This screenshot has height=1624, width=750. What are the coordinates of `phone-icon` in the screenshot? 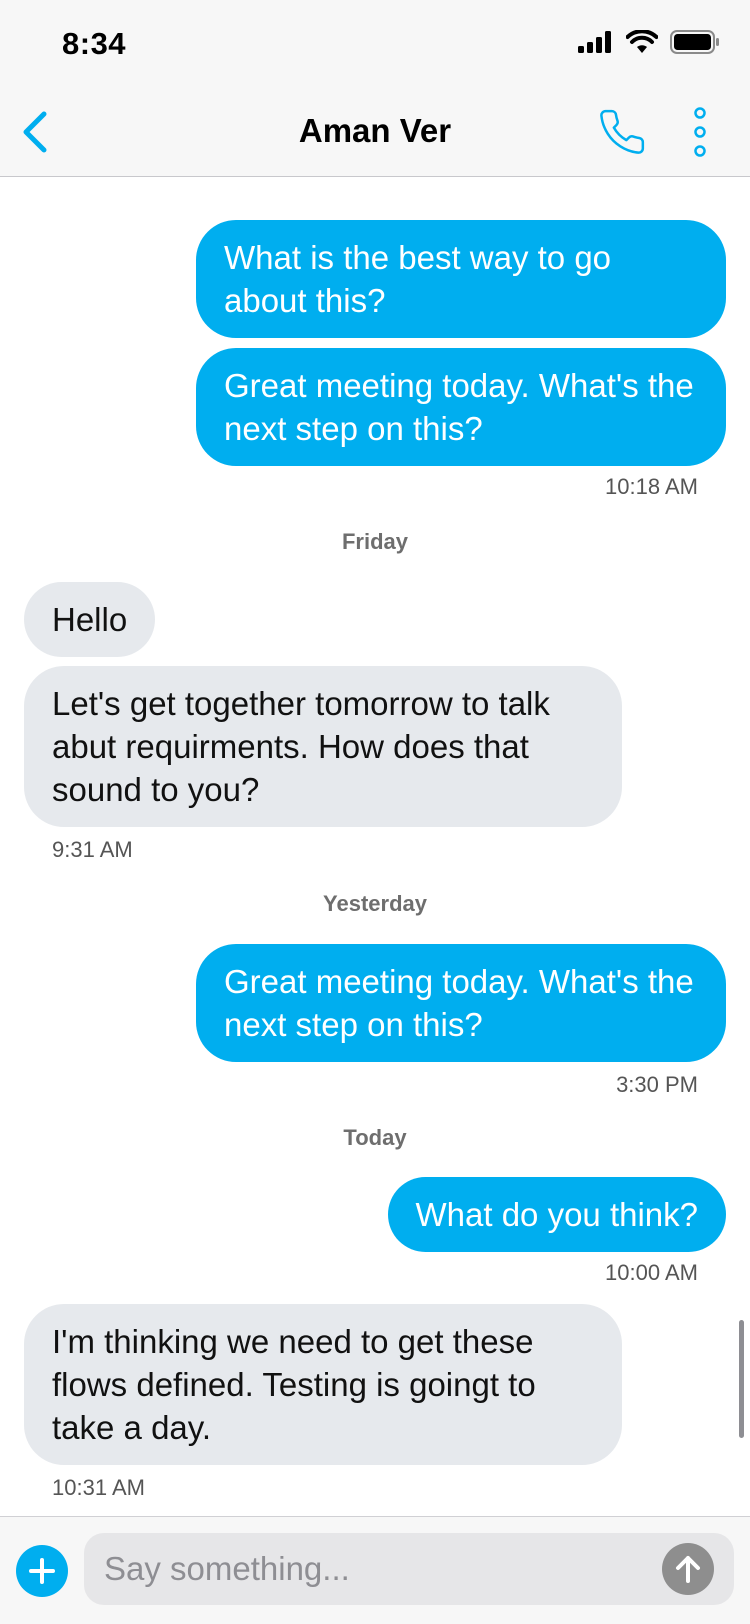 It's located at (622, 131).